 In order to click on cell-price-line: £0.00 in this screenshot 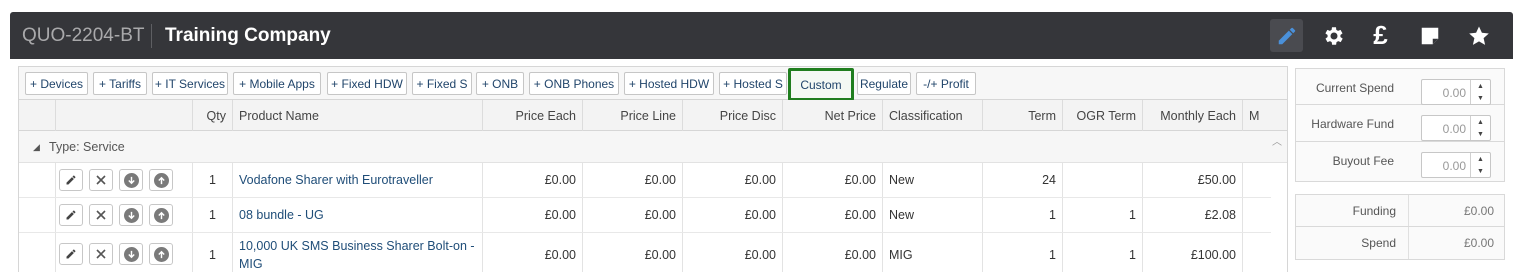, I will do `click(632, 180)`.